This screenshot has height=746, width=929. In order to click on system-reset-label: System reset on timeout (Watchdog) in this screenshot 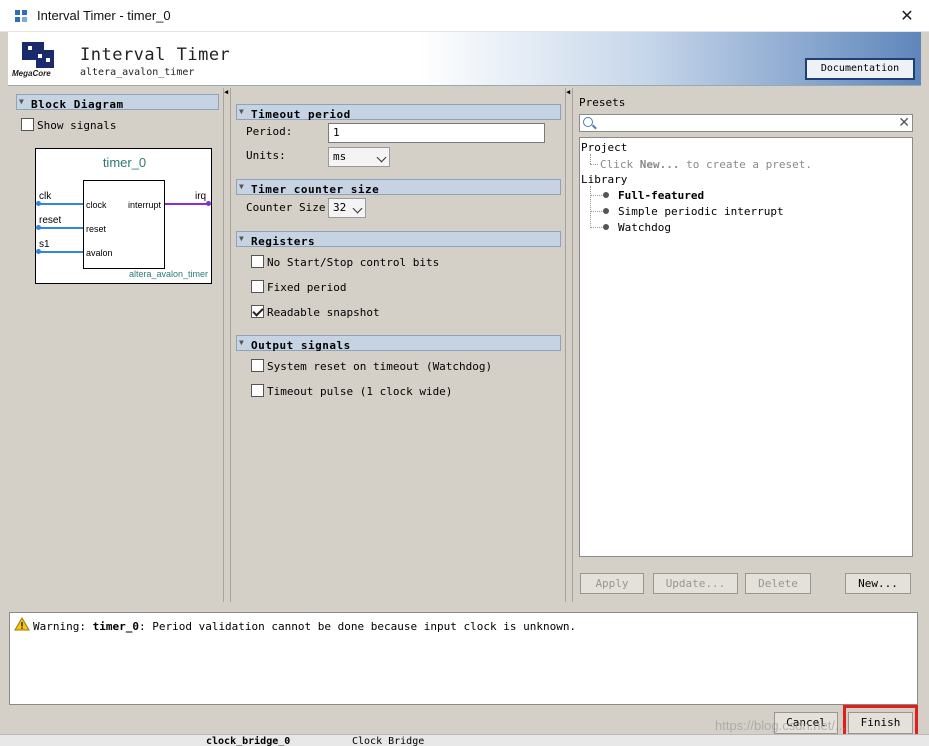, I will do `click(380, 366)`.